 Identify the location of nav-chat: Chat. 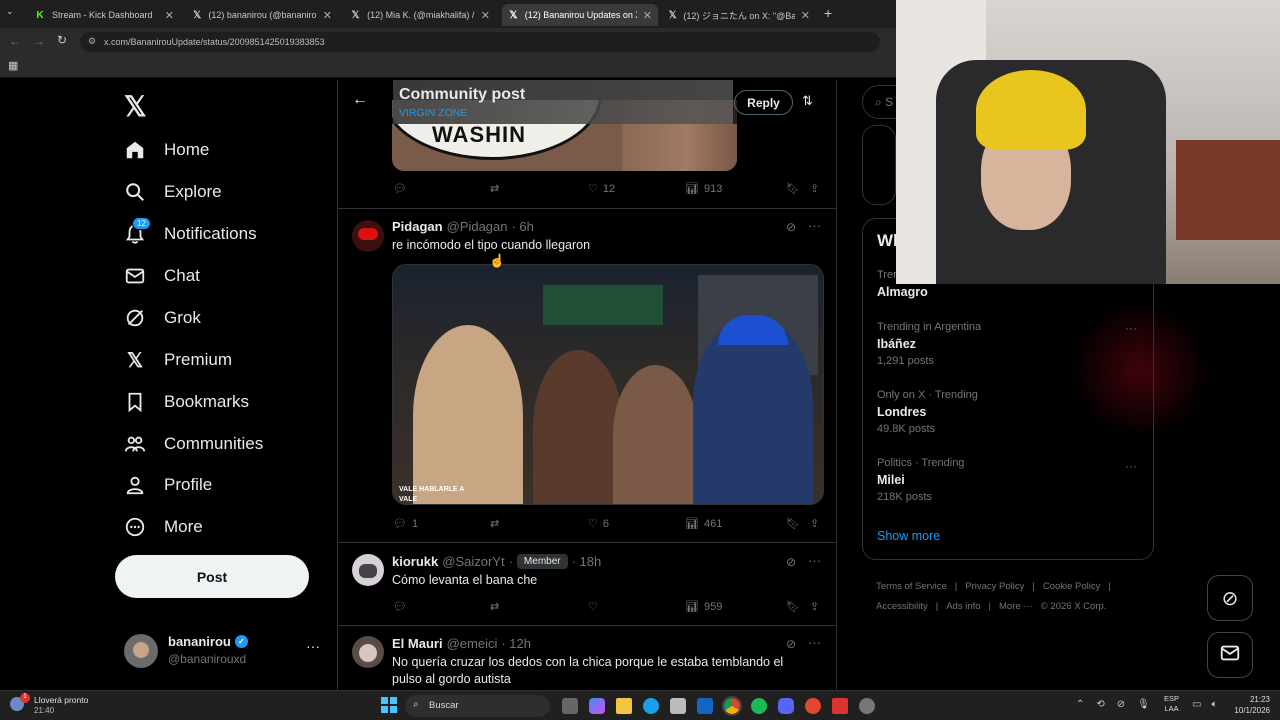
(162, 276).